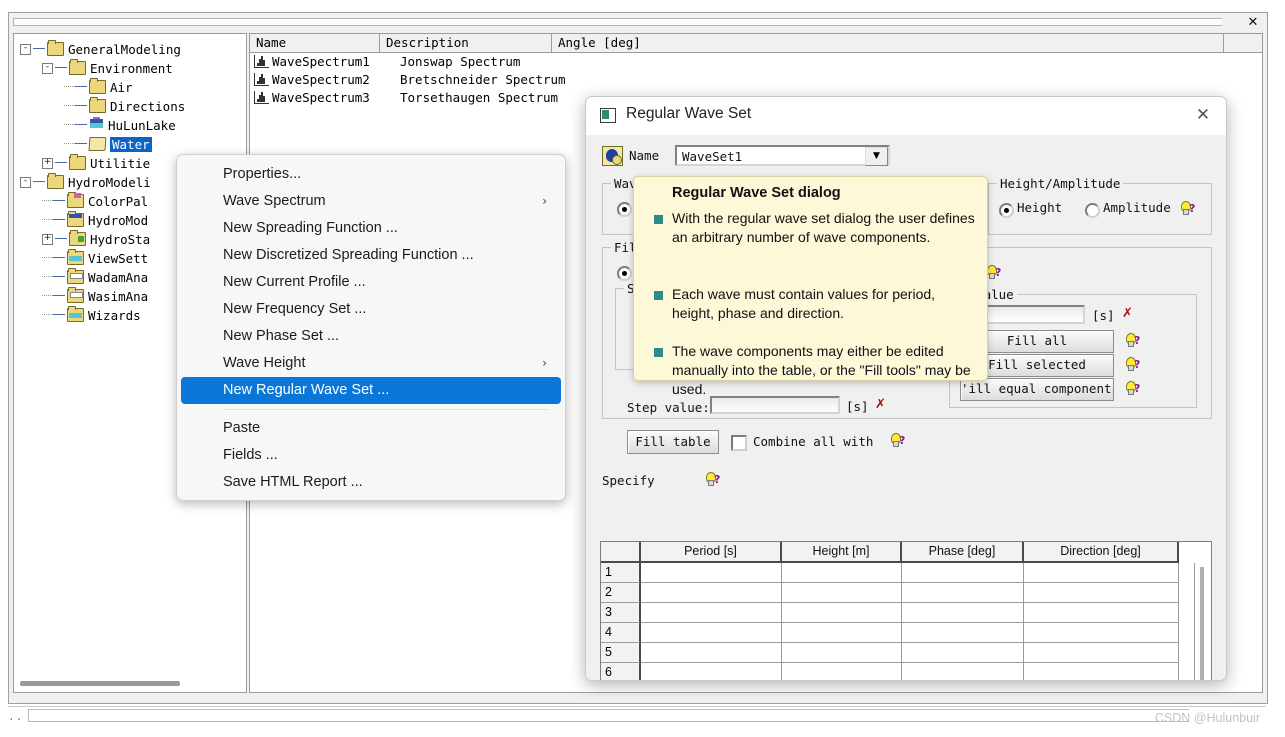  Describe the element at coordinates (739, 443) in the screenshot. I see `combine-all-checkbox` at that location.